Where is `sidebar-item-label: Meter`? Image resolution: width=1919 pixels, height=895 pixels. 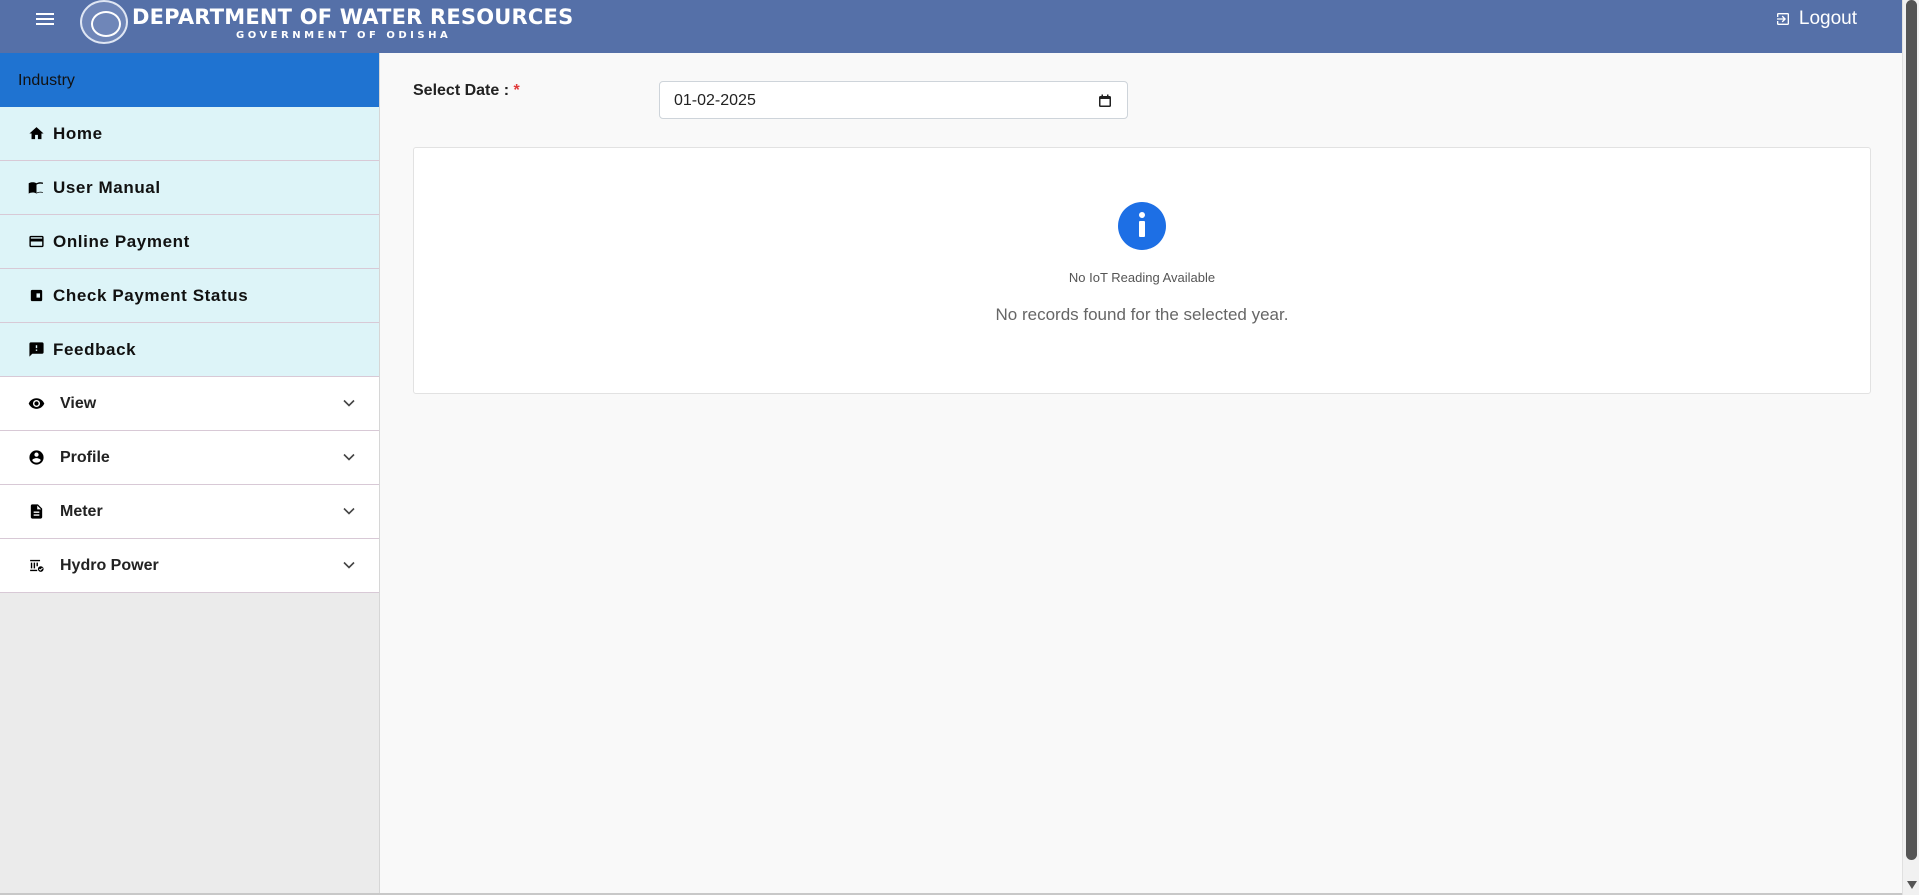
sidebar-item-label: Meter is located at coordinates (81, 511).